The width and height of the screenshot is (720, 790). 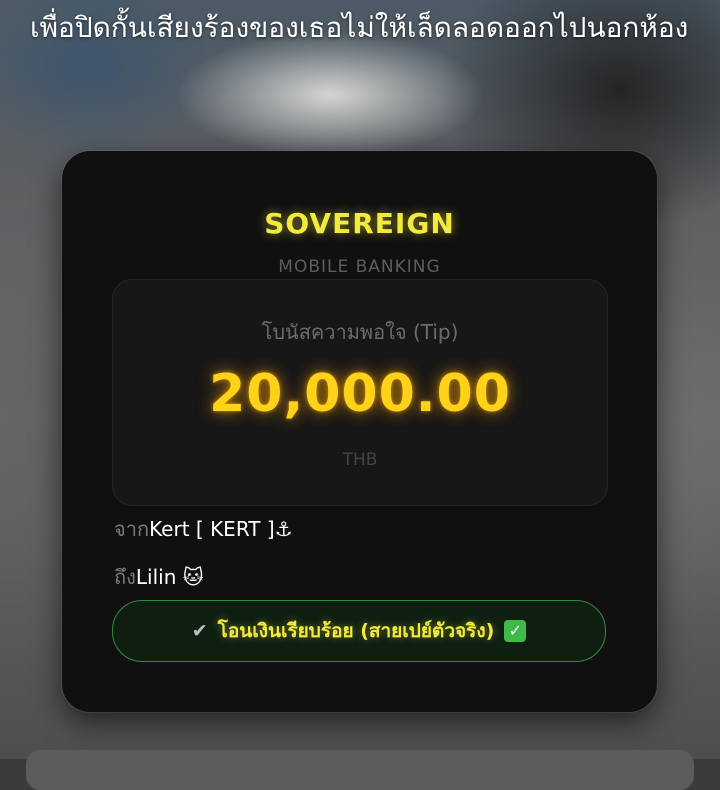 What do you see at coordinates (199, 631) in the screenshot?
I see `checkmark-icon: ✔` at bounding box center [199, 631].